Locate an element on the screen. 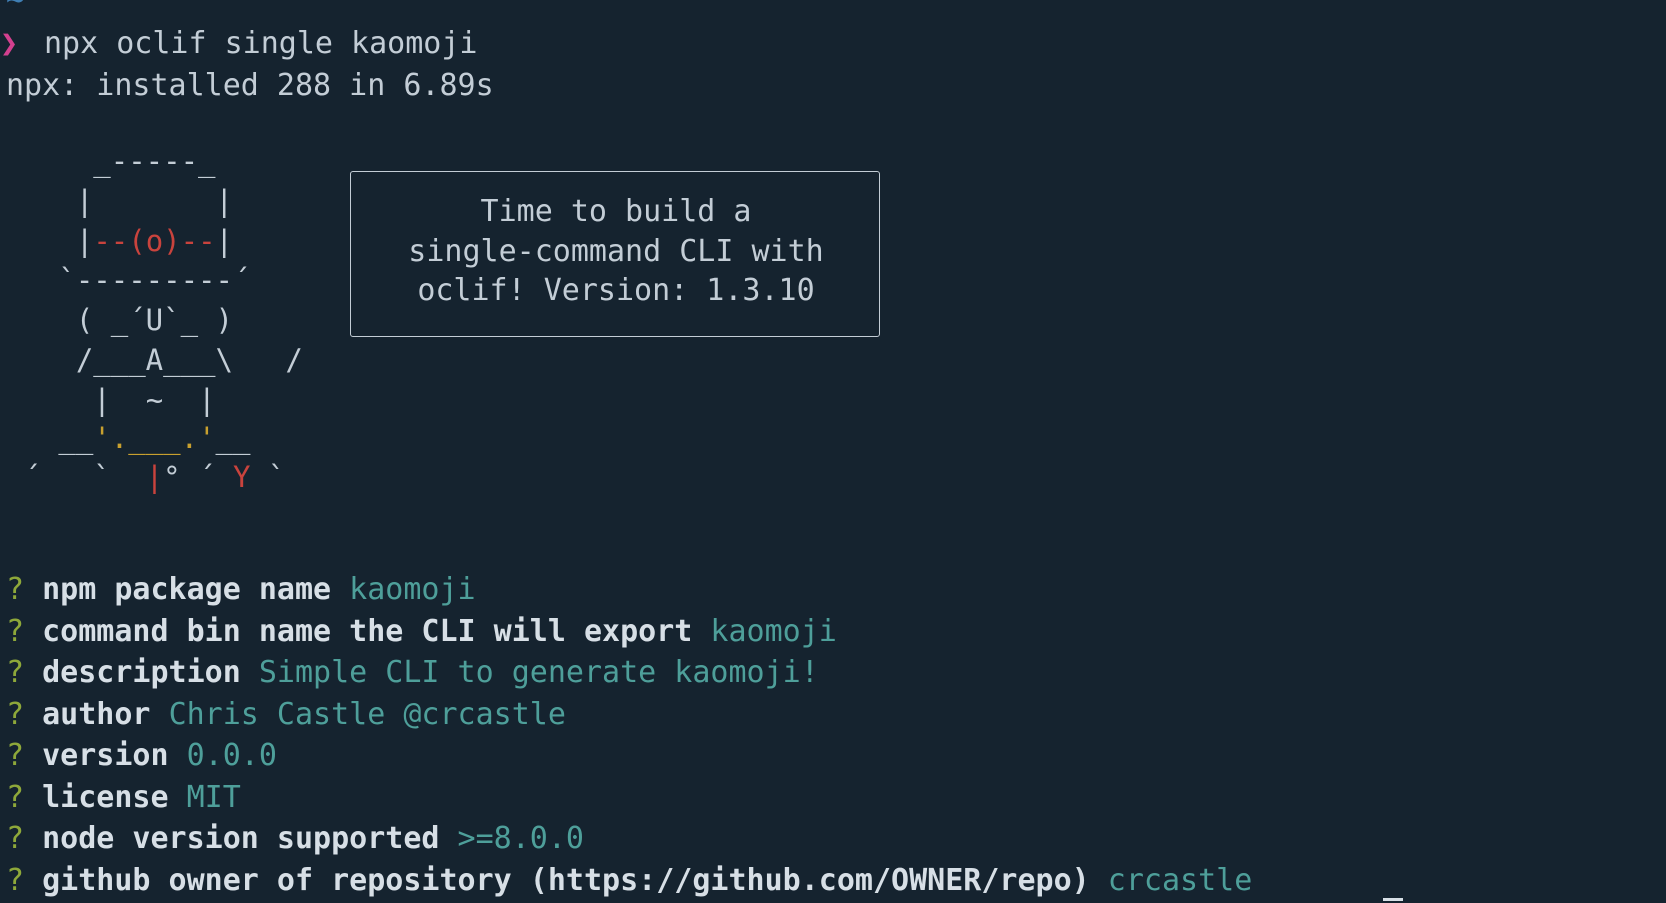  art-line-3-left: | is located at coordinates (50, 241).